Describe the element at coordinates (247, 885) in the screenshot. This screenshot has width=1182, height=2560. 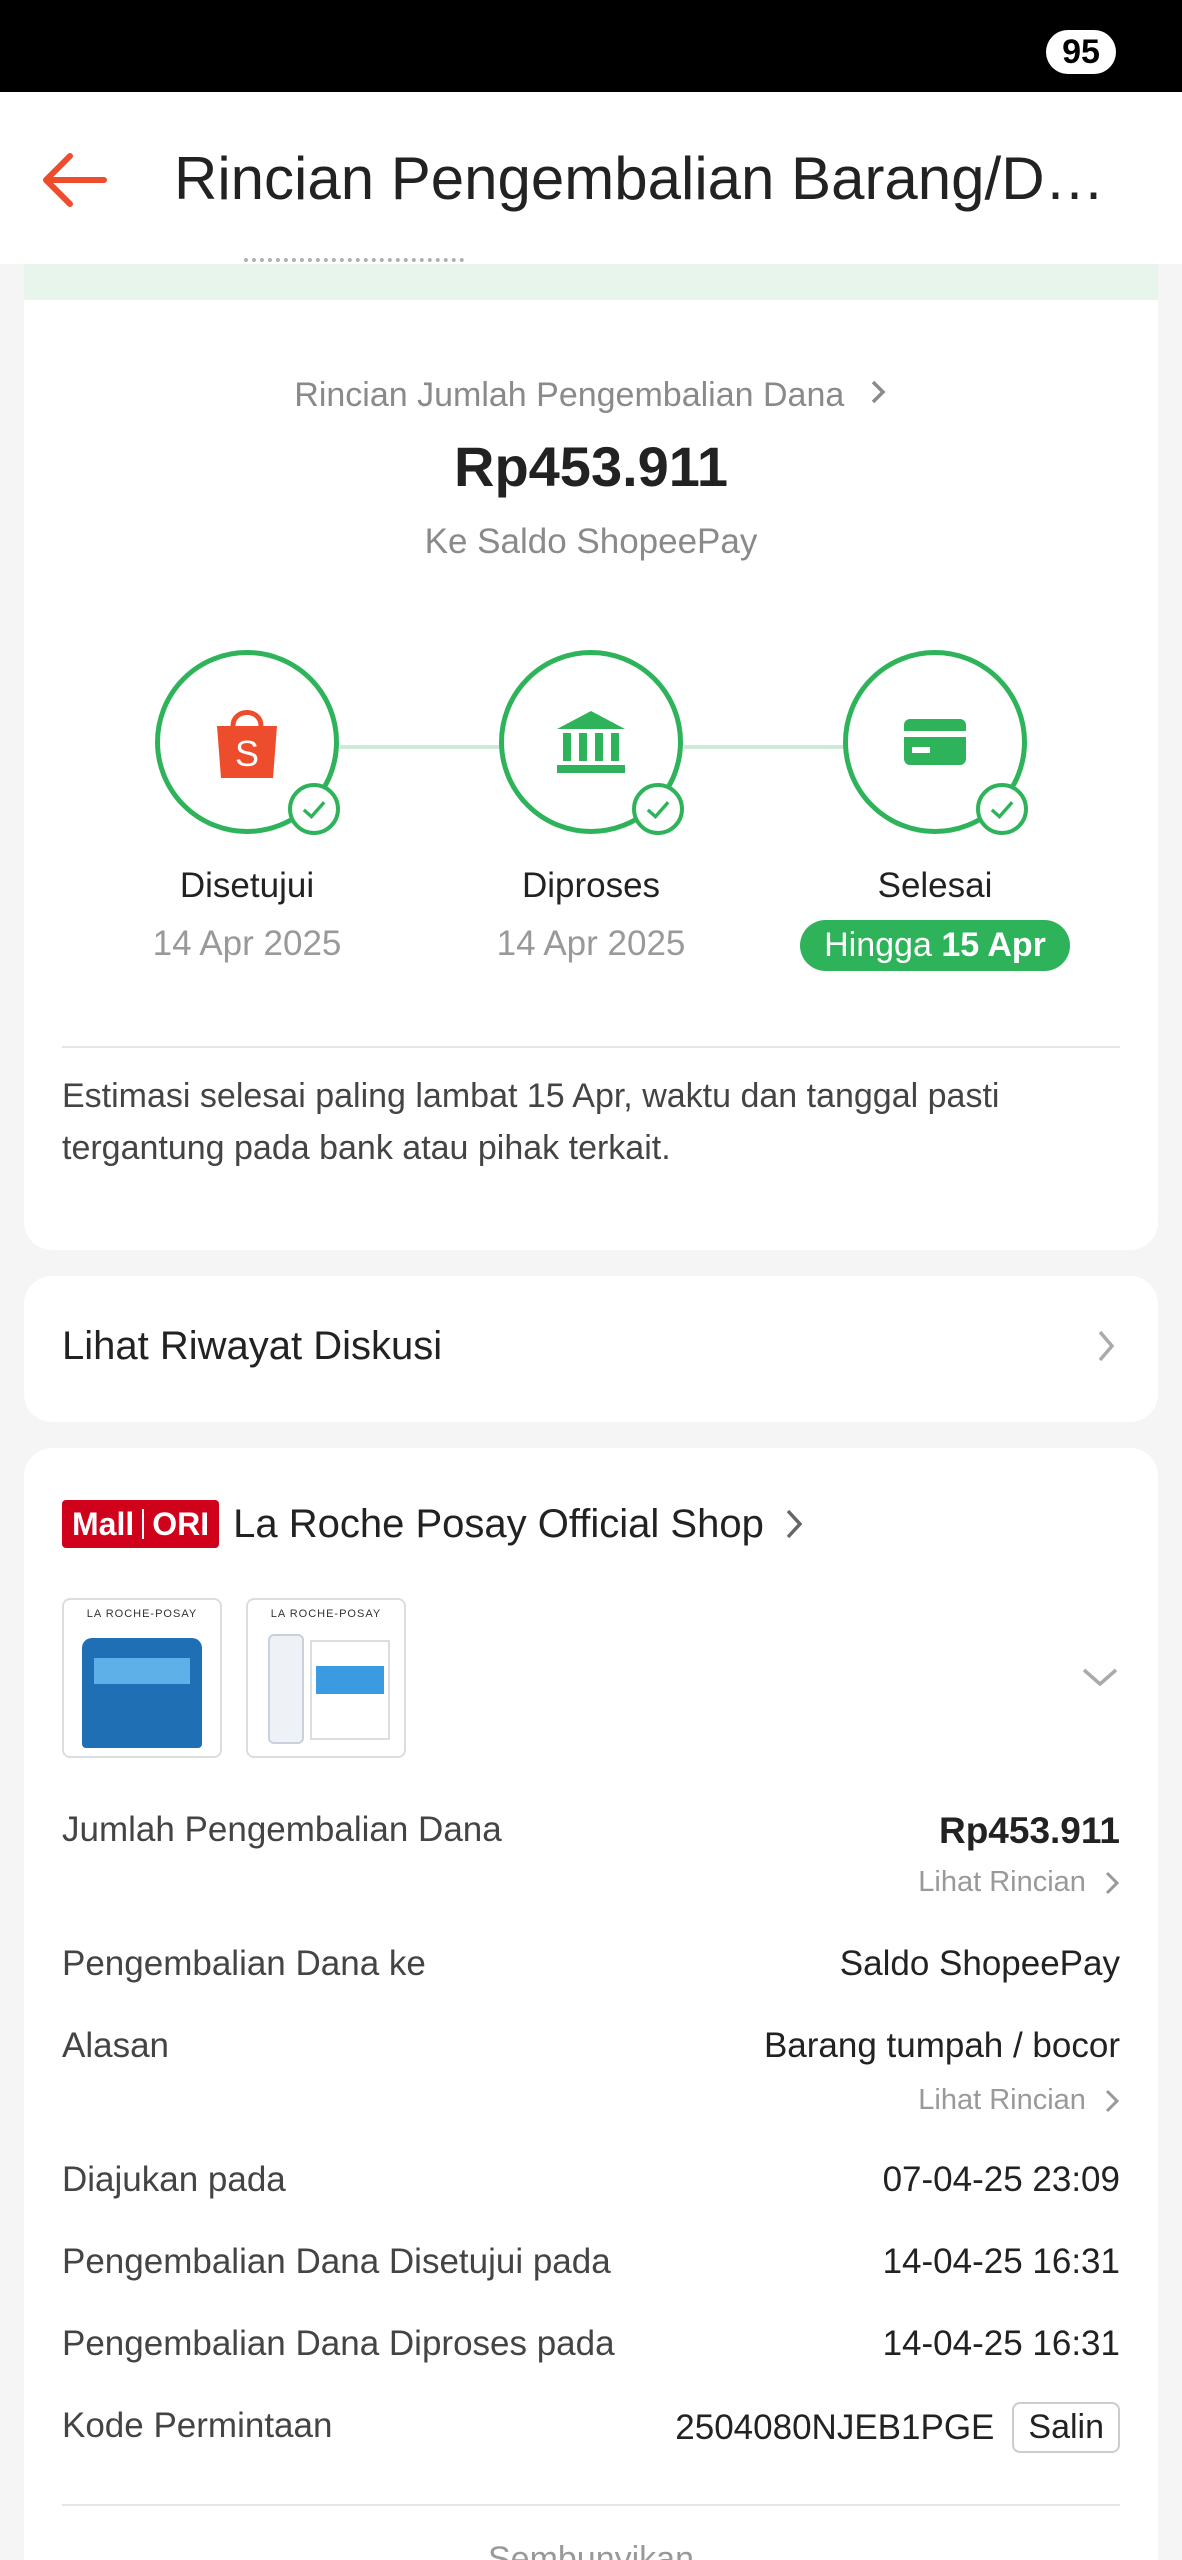
I see `step-label: Disetujui` at that location.